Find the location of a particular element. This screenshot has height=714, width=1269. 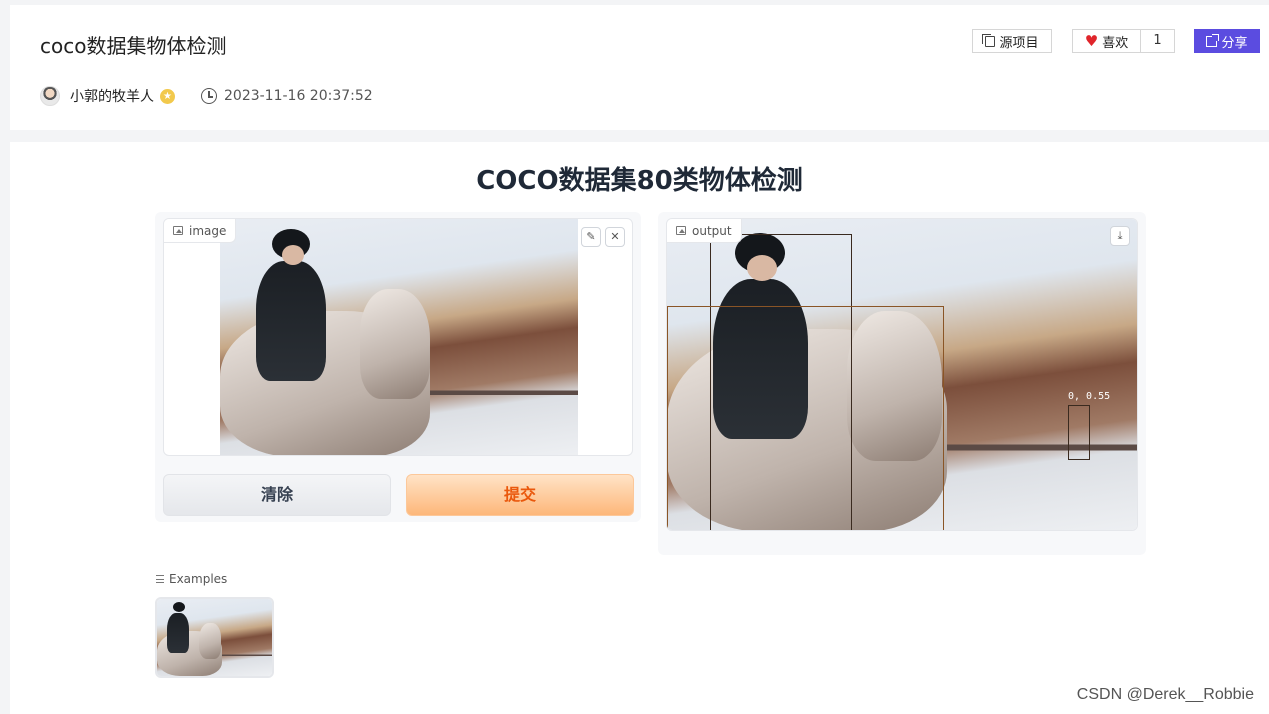

like-group: ♥ 喜欢 1 is located at coordinates (1123, 41).